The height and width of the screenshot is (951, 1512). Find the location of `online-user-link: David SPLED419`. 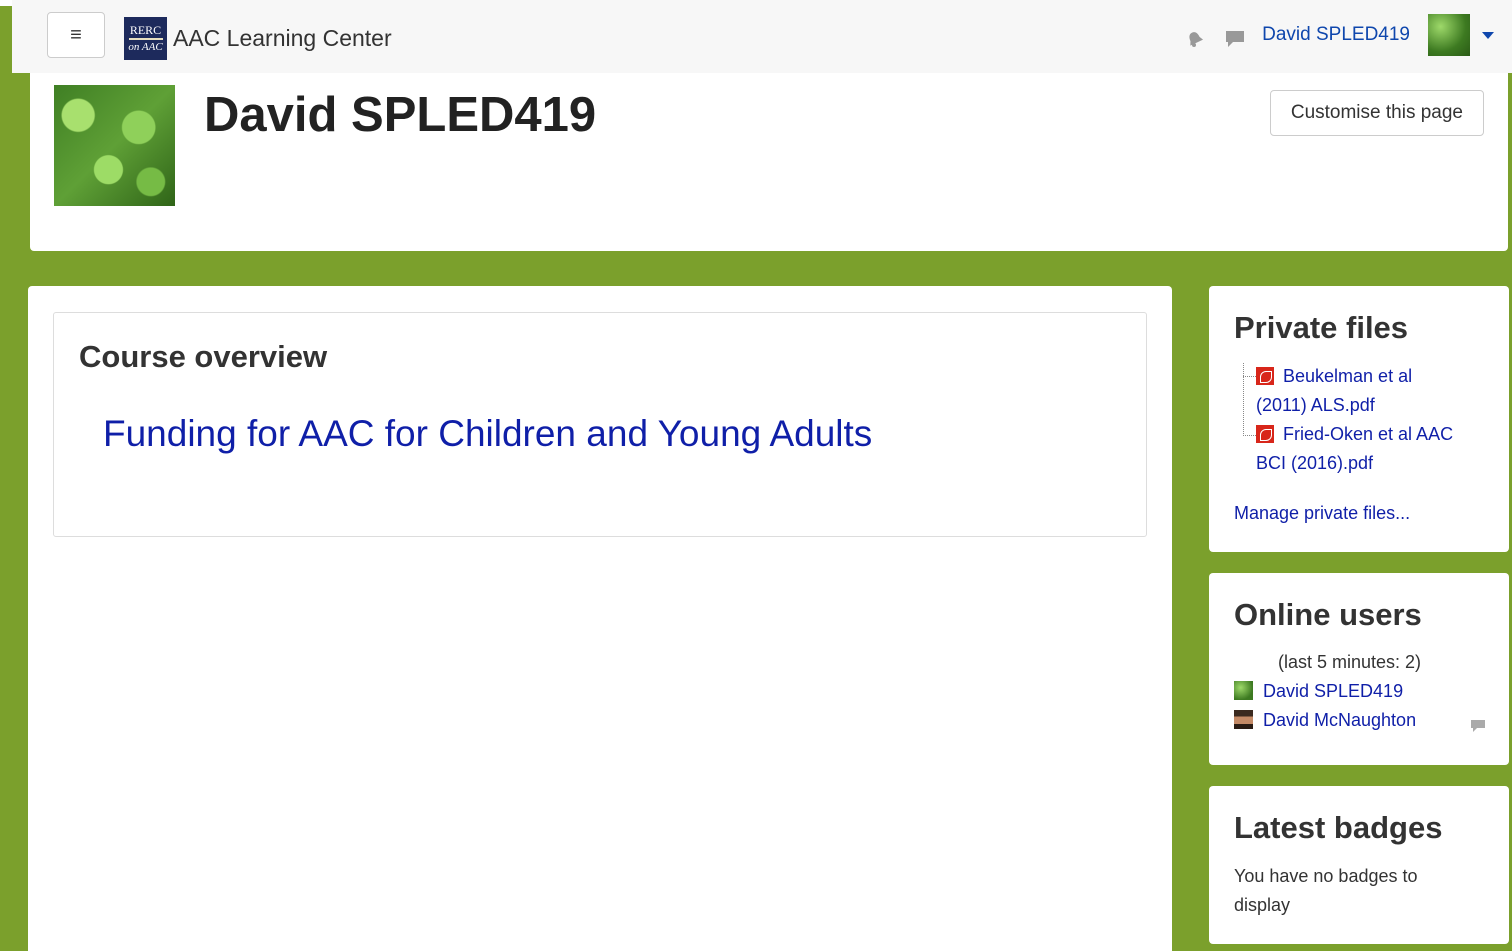

online-user-link: David SPLED419 is located at coordinates (1333, 691).